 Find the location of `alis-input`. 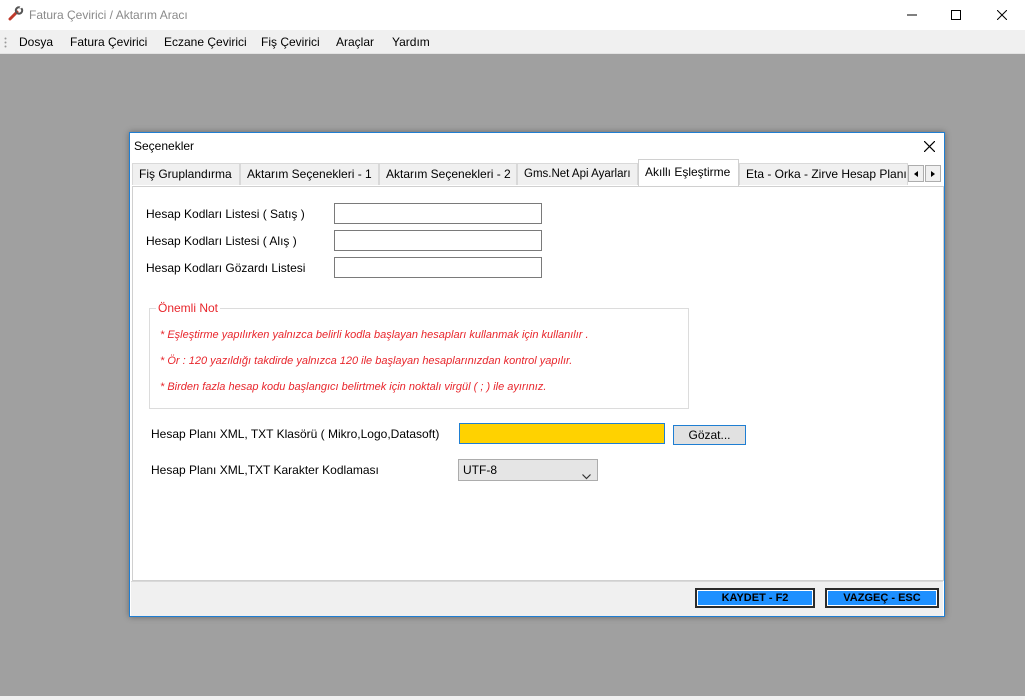

alis-input is located at coordinates (438, 240).